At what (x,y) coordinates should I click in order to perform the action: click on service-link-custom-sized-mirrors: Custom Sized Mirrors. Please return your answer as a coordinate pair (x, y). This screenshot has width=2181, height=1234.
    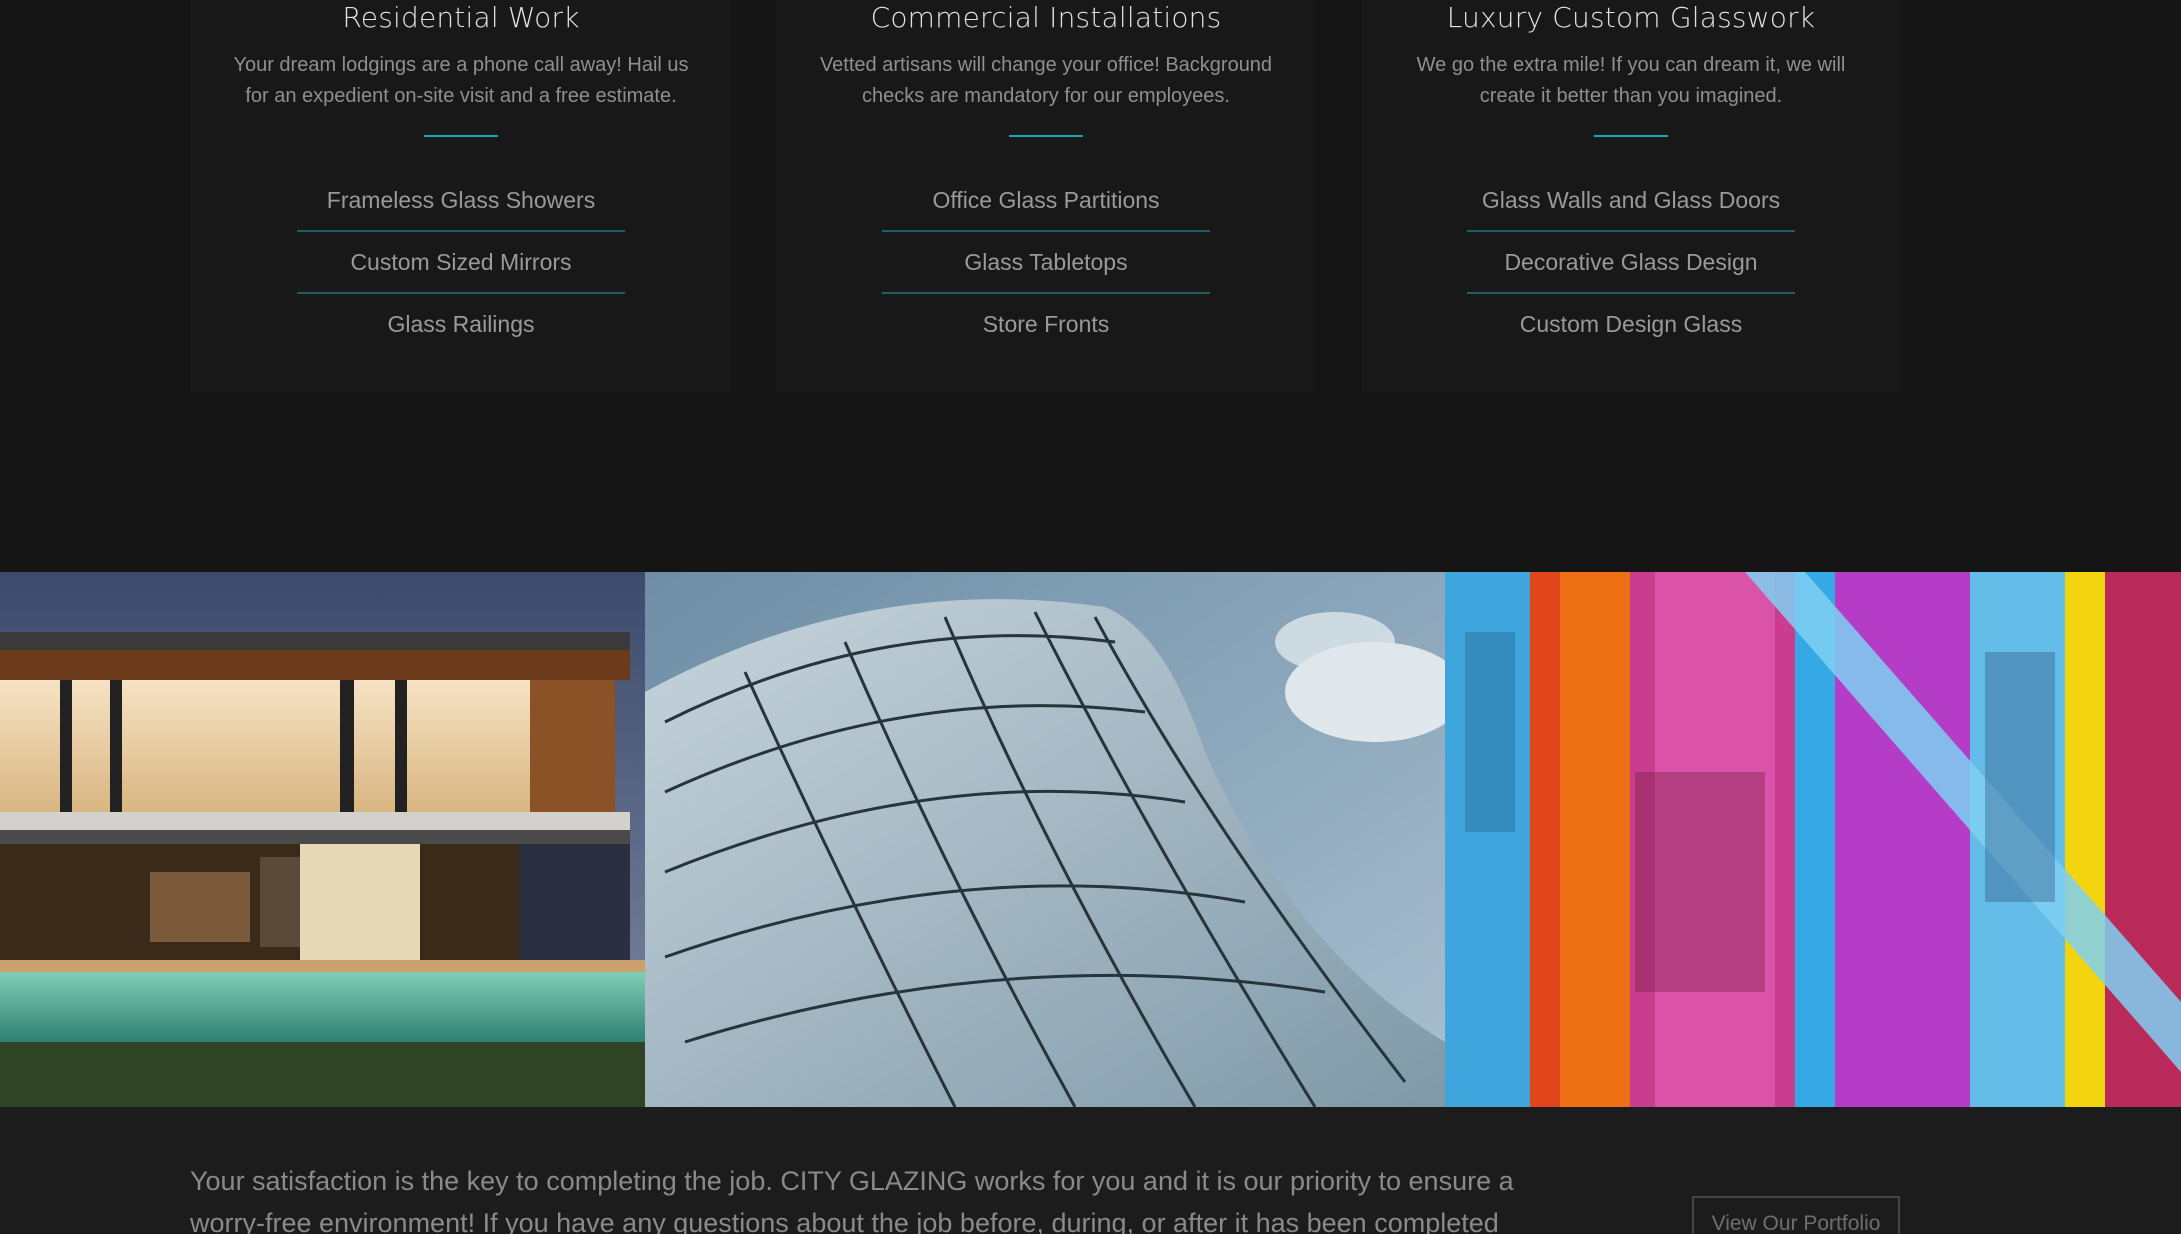
    Looking at the image, I should click on (461, 263).